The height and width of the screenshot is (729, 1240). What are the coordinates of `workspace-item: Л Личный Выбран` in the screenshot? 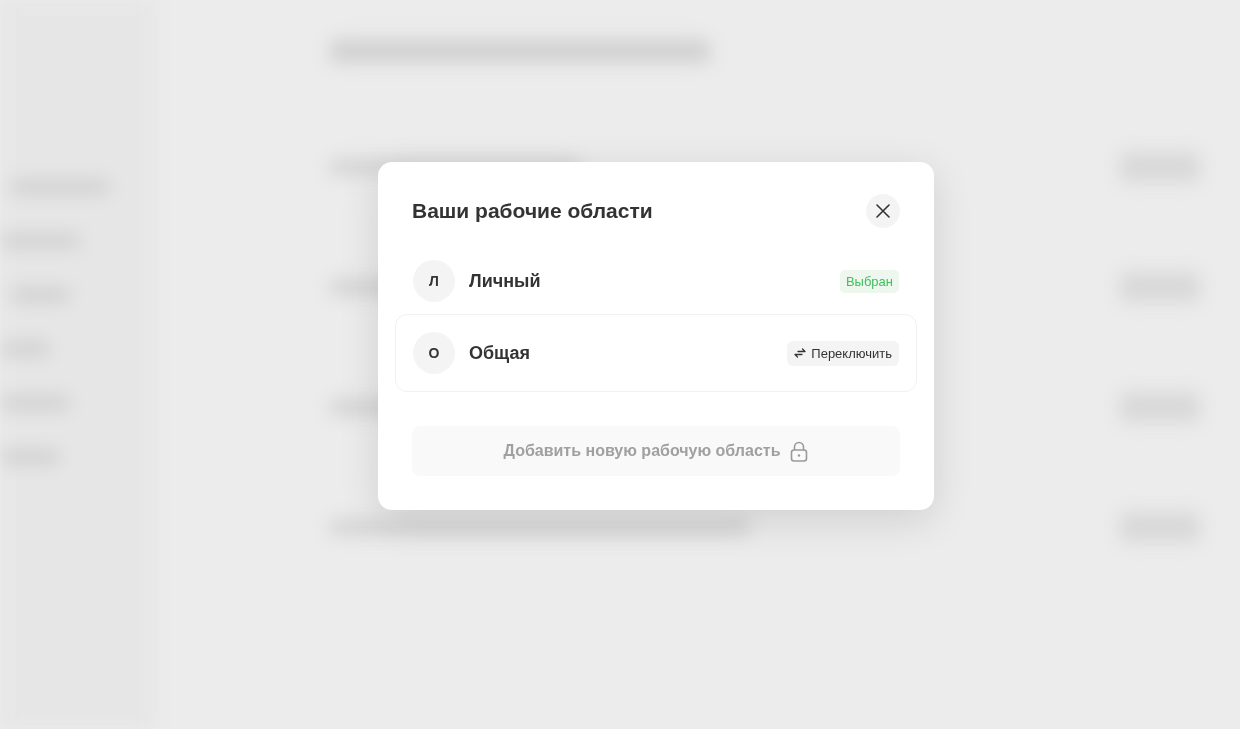 It's located at (656, 281).